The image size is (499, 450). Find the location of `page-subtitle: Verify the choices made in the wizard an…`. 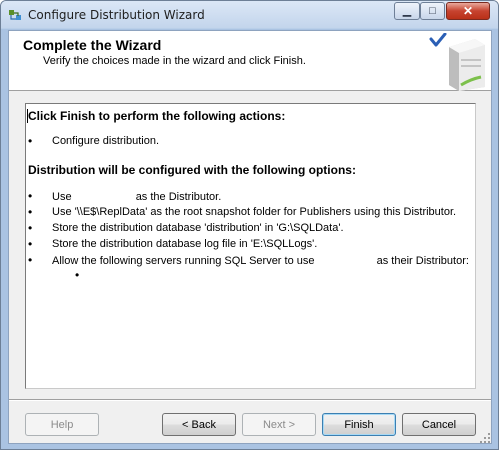

page-subtitle: Verify the choices made in the wizard an… is located at coordinates (174, 61).